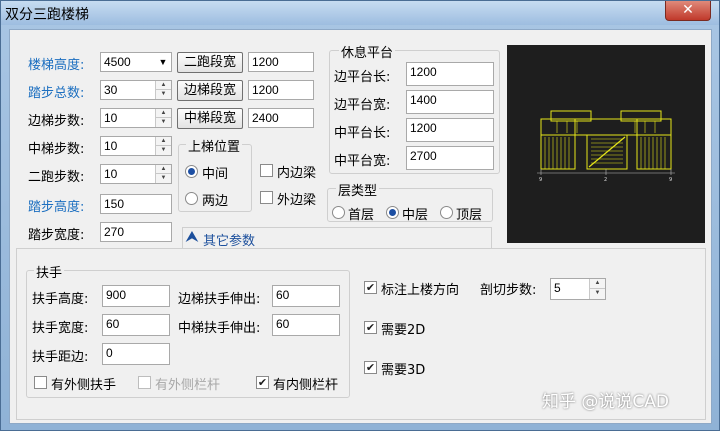  Describe the element at coordinates (56, 177) in the screenshot. I see `second-run-steps-label: 二跑步数:` at that location.